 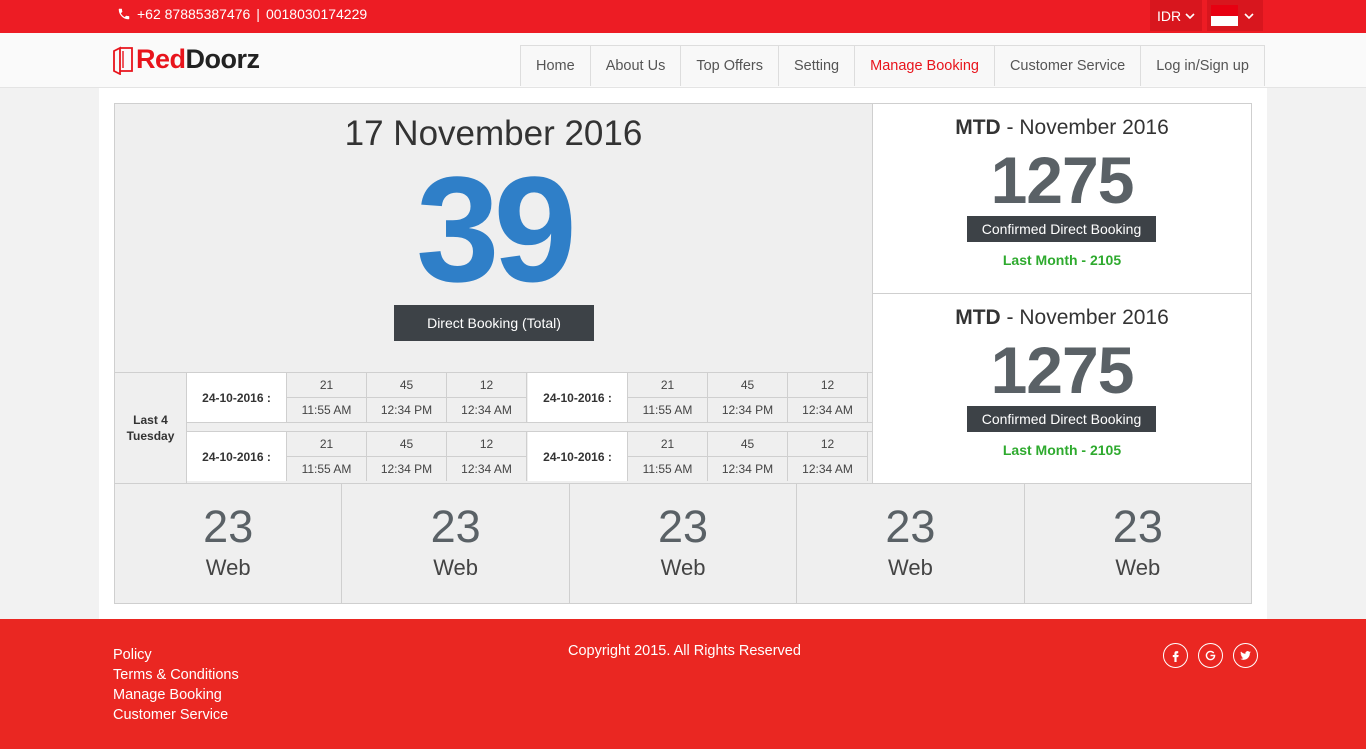 What do you see at coordinates (636, 66) in the screenshot?
I see `nav-about-us: About Us` at bounding box center [636, 66].